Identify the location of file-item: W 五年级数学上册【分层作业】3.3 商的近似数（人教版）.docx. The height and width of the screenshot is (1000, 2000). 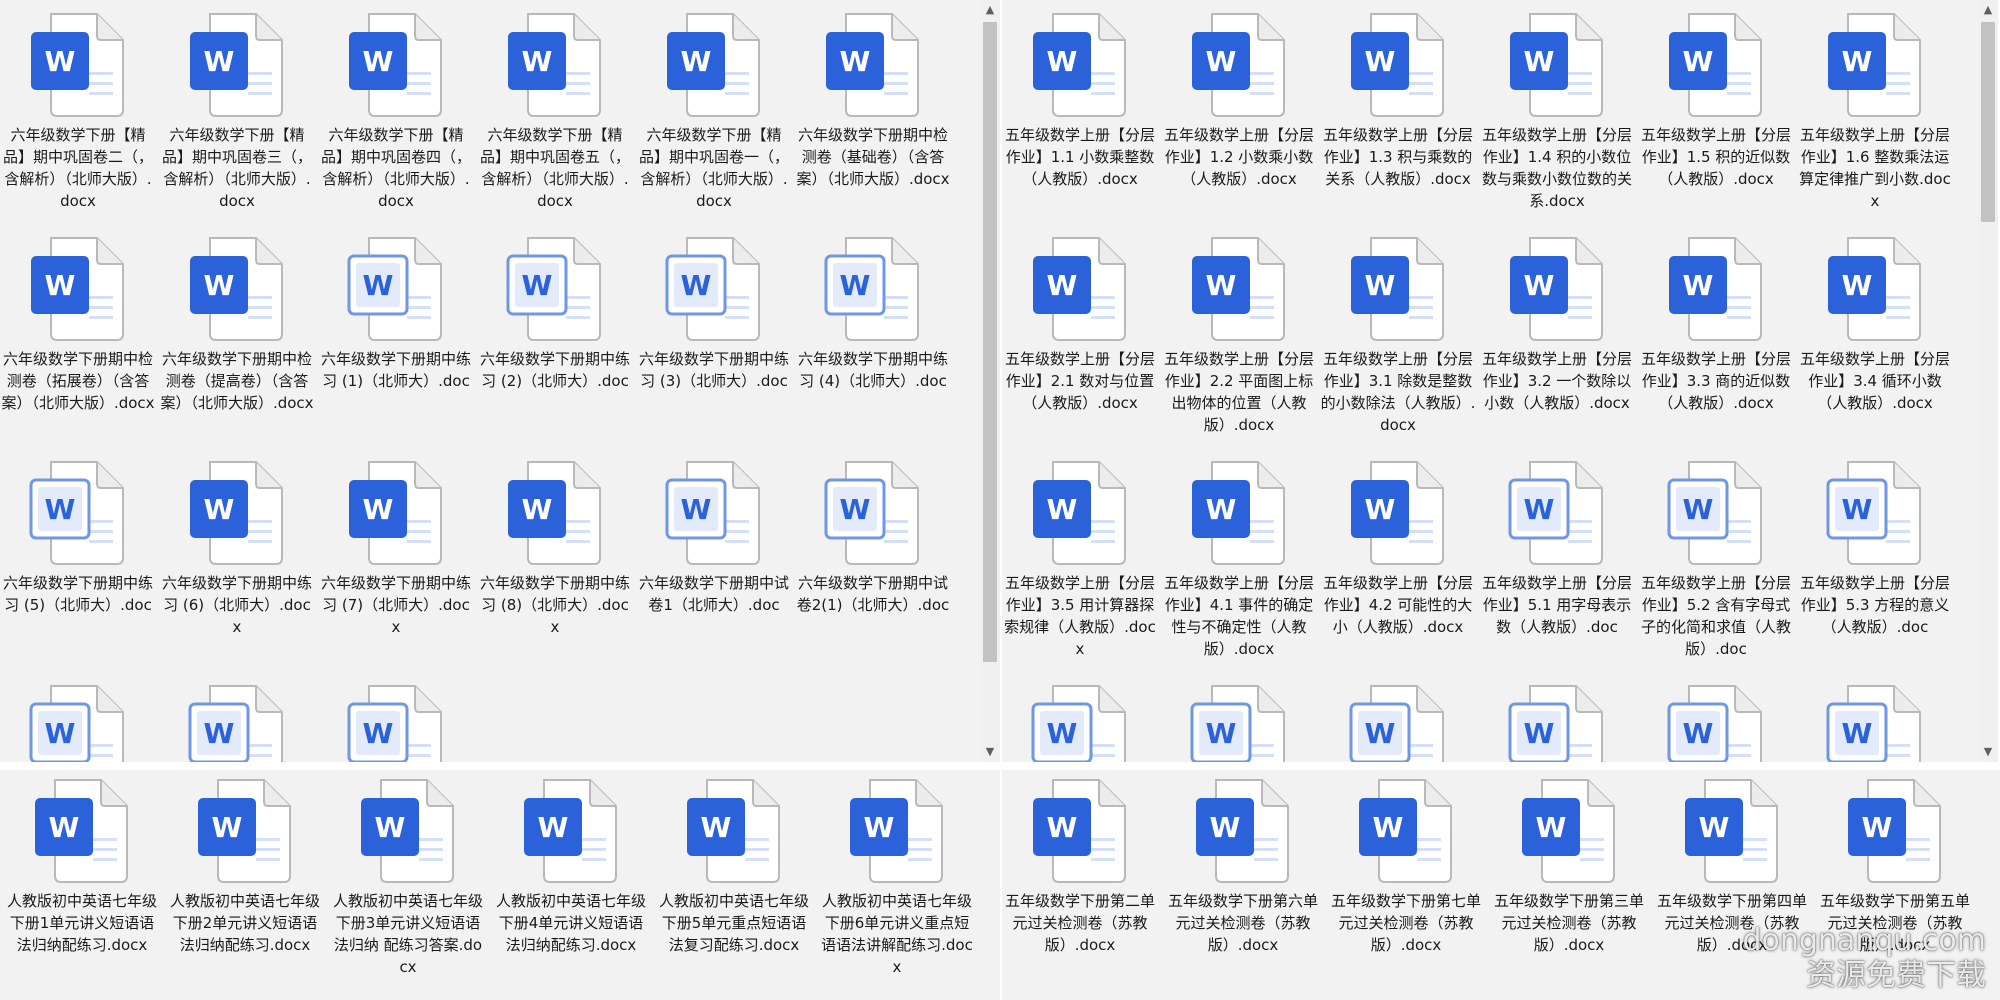
(1716, 325).